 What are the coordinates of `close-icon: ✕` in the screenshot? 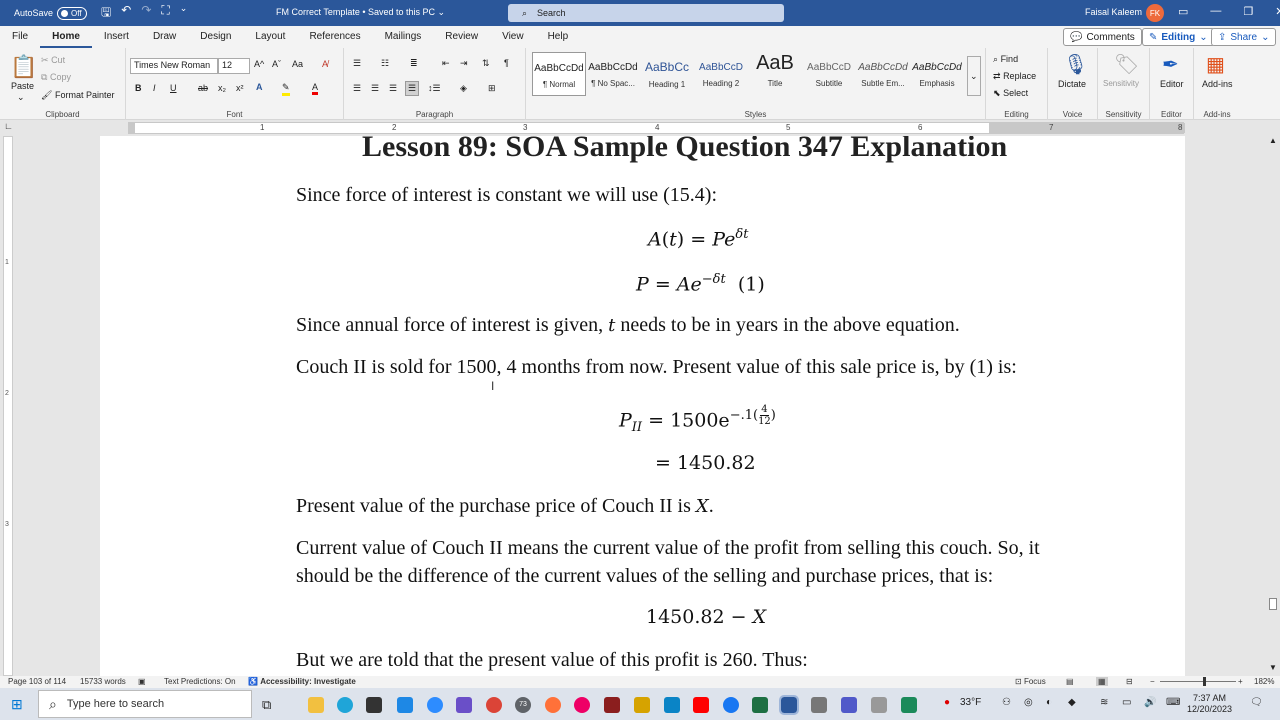 It's located at (1277, 11).